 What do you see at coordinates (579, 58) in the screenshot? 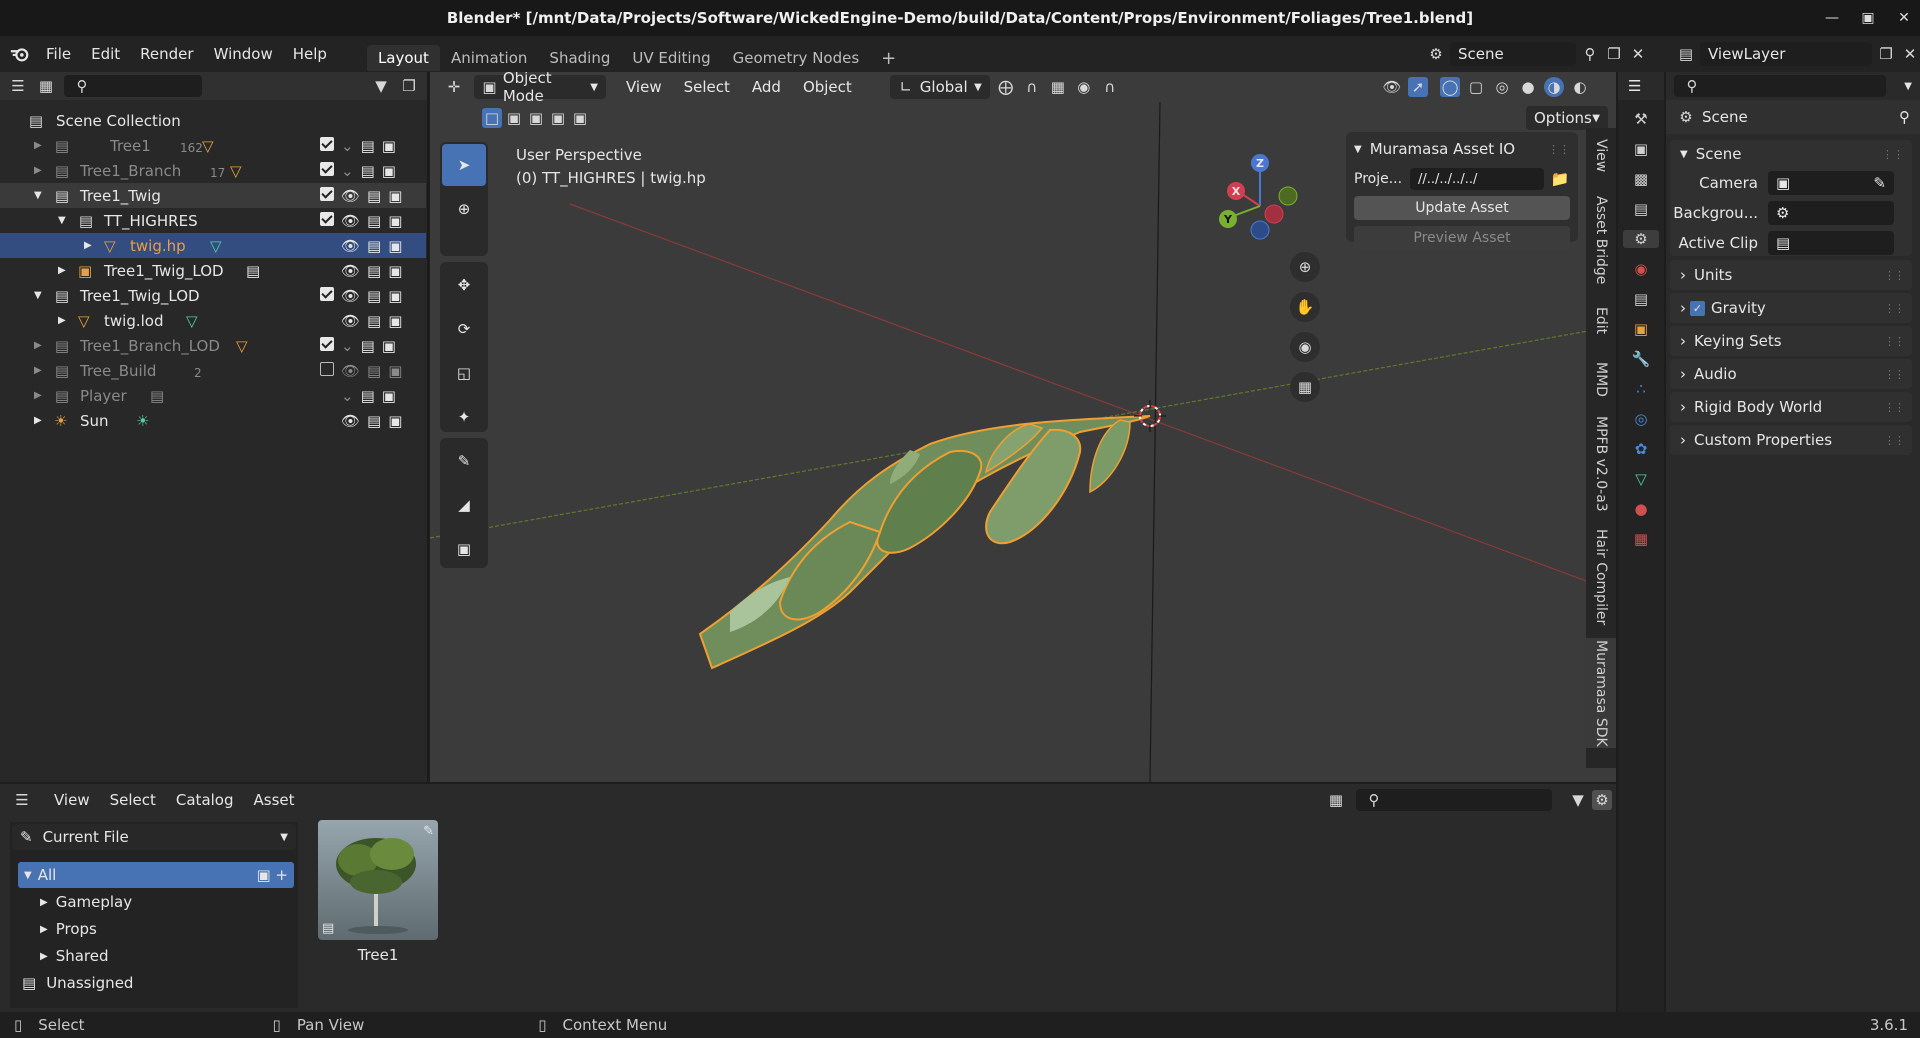
I see `tab-shading: Shading` at bounding box center [579, 58].